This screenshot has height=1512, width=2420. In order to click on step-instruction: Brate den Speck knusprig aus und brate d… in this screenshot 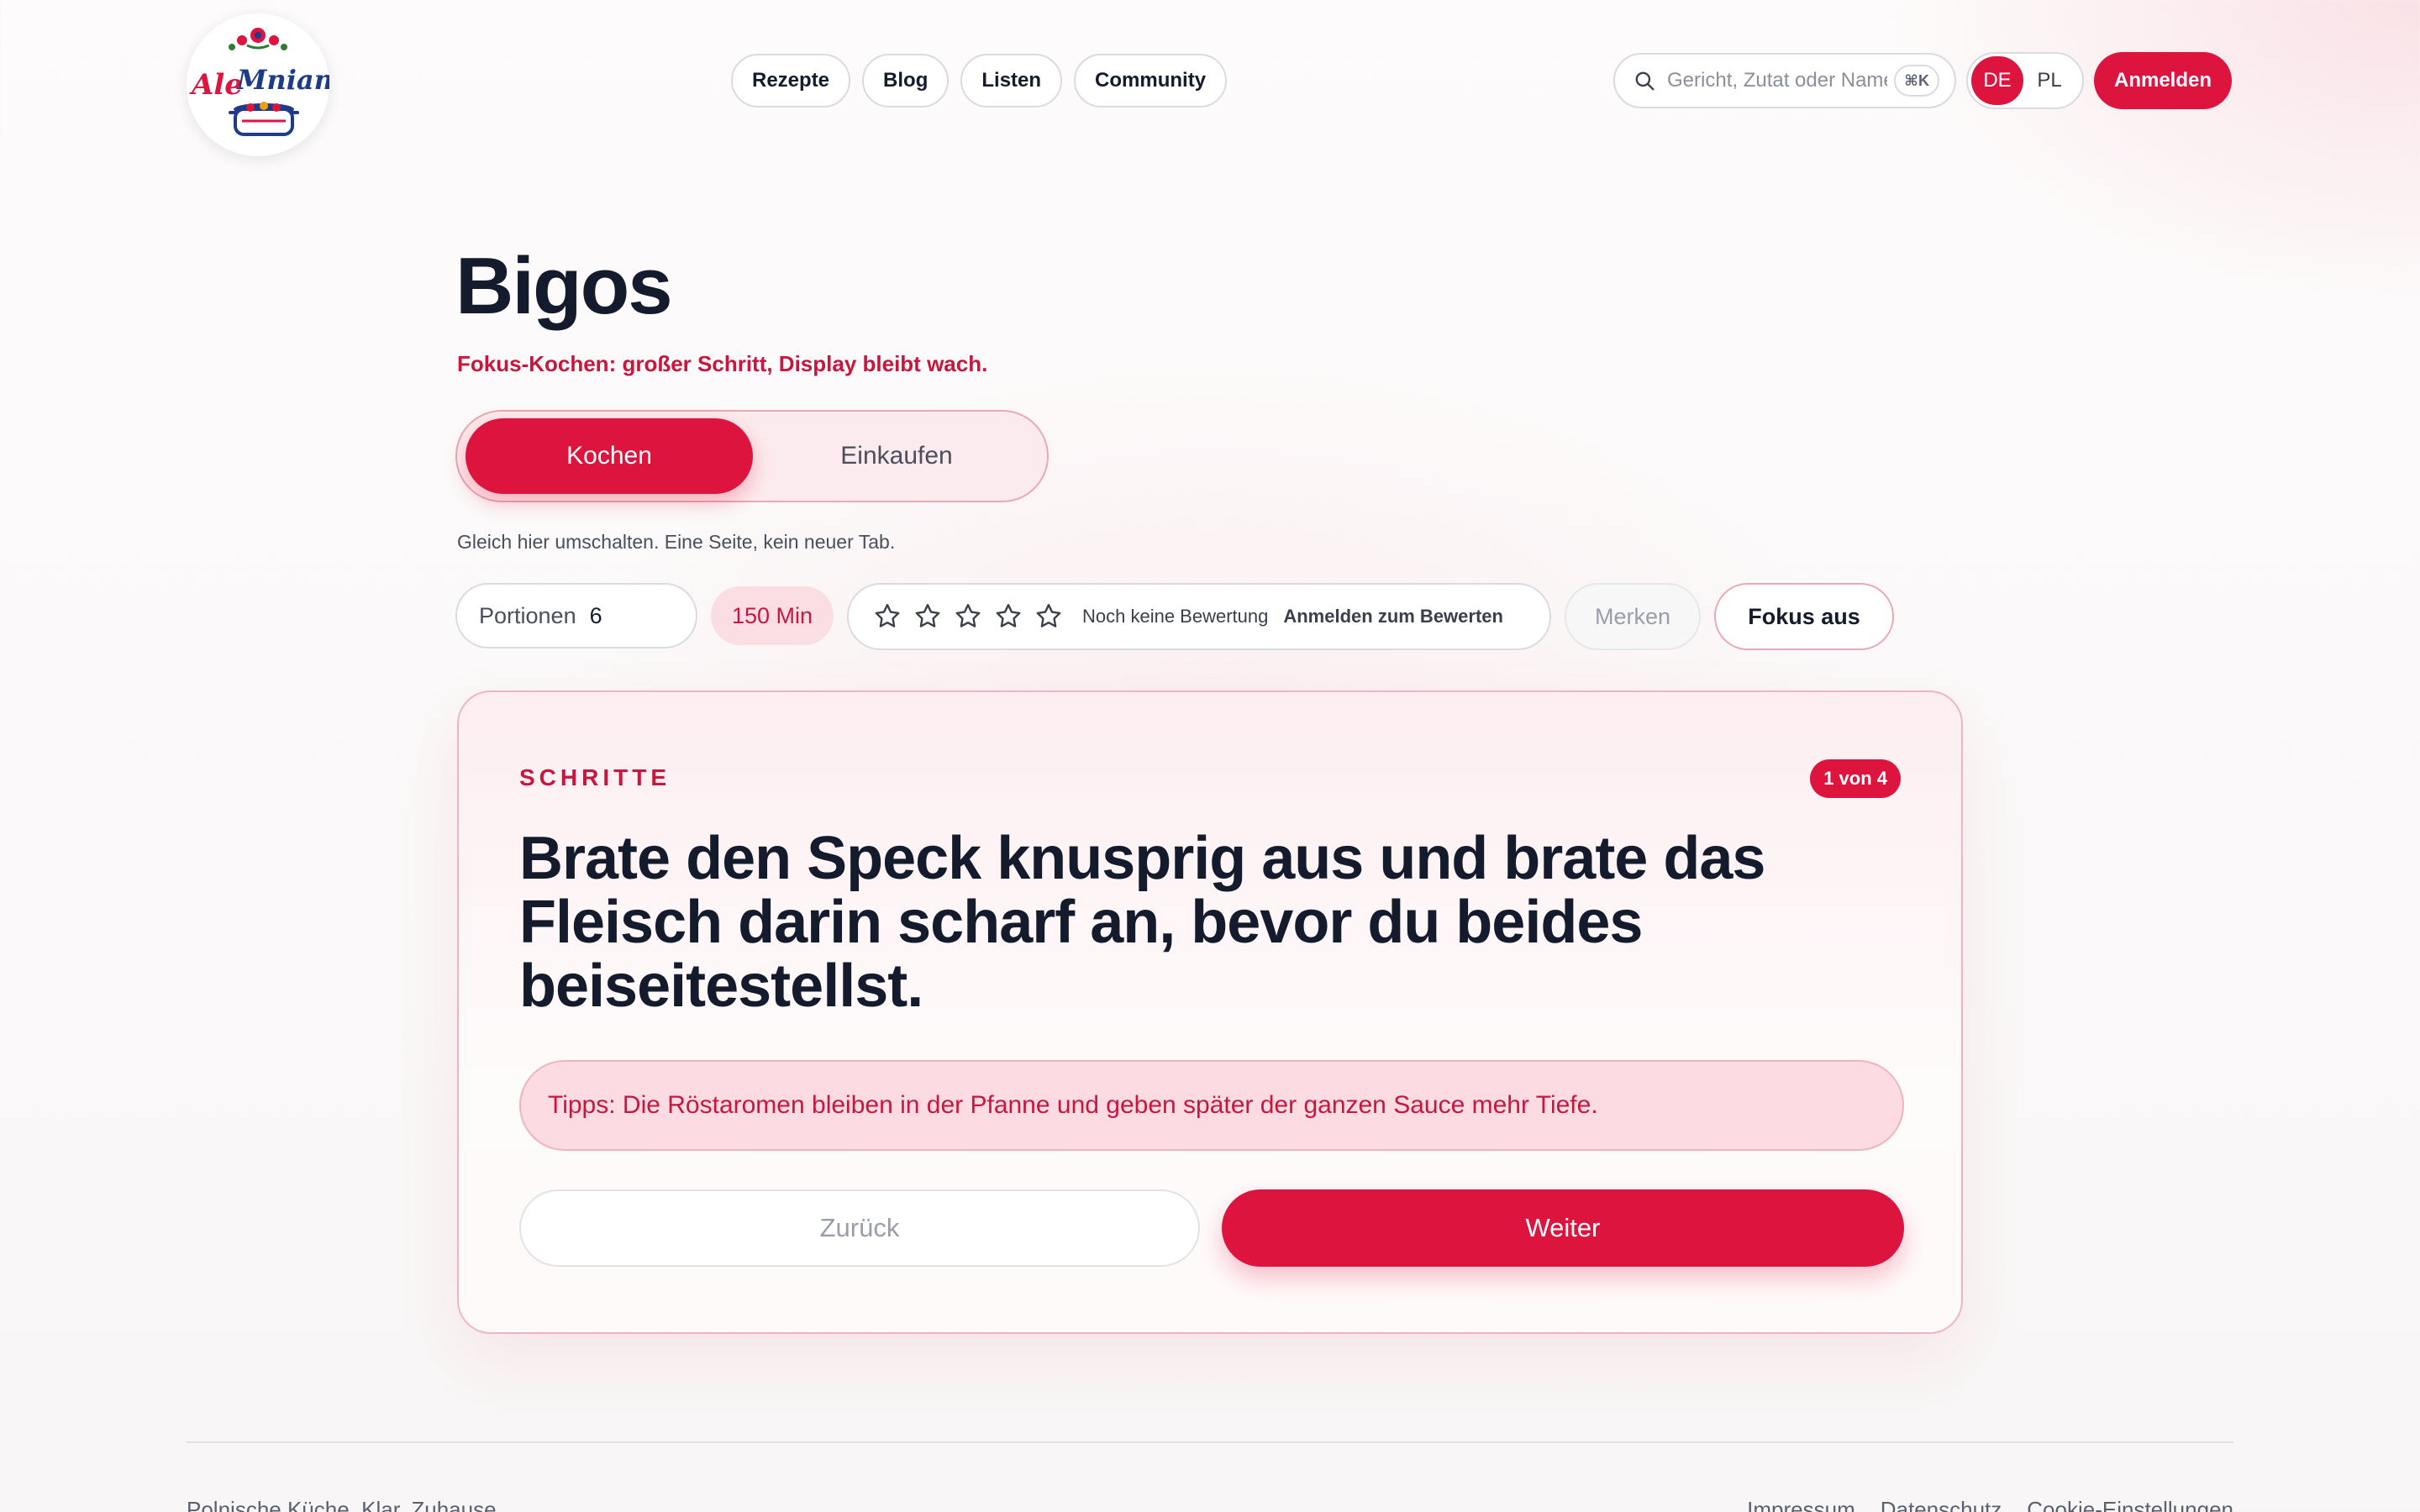, I will do `click(1142, 922)`.